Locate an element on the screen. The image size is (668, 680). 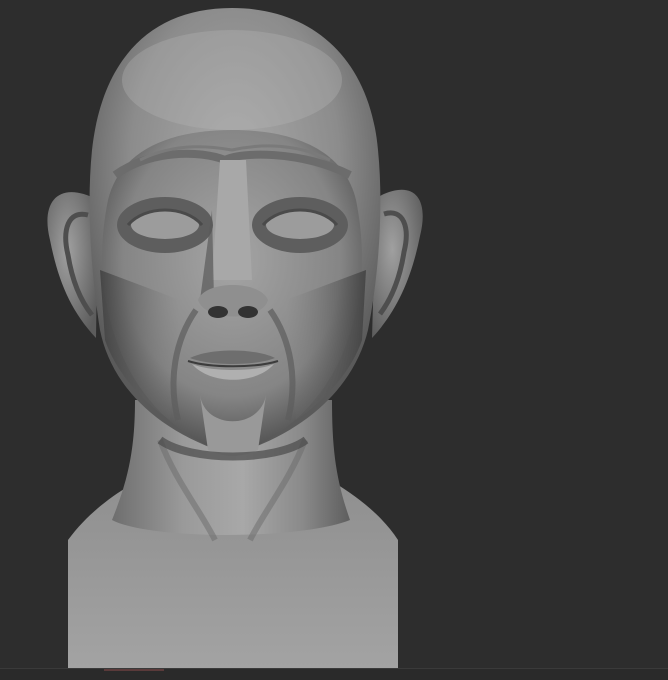
forehead-highlight is located at coordinates (232, 80).